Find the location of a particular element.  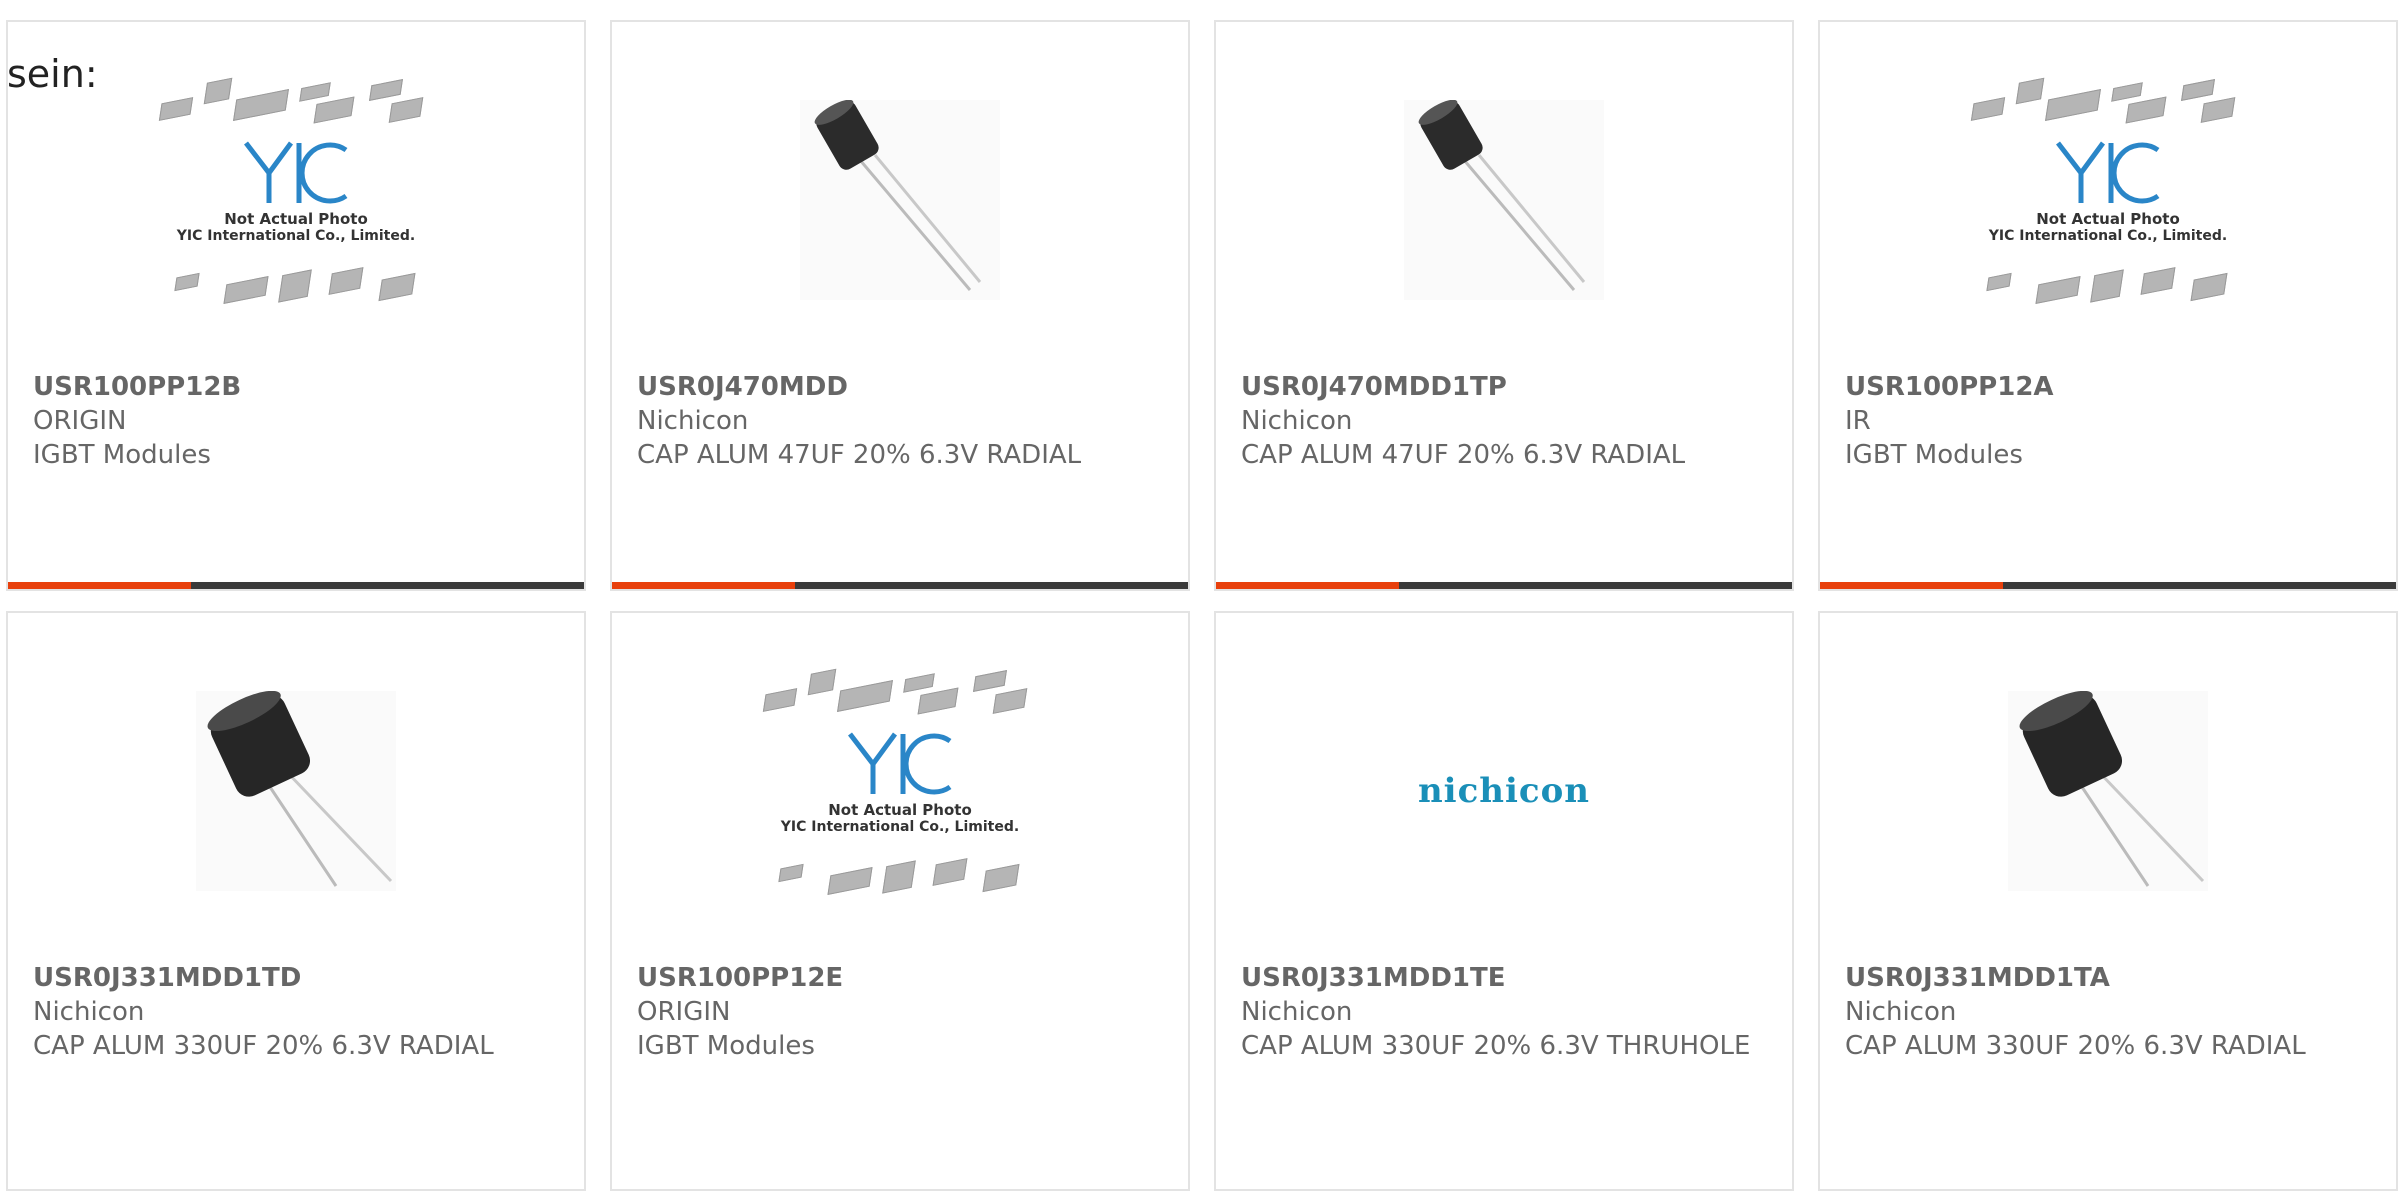

part-number: USR100PP12B is located at coordinates (298, 387).